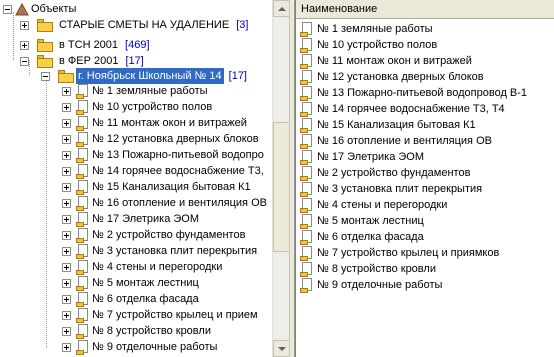 The height and width of the screenshot is (357, 554). What do you see at coordinates (131, 219) in the screenshot?
I see `tree-item: № 17 Элетрика ЭОМ` at bounding box center [131, 219].